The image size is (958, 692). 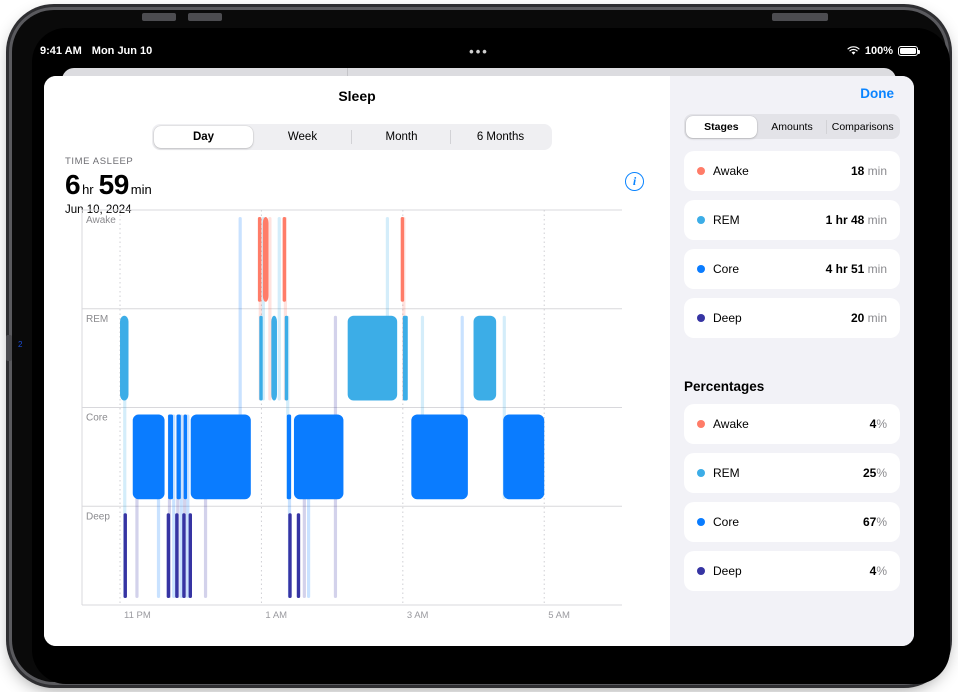 I want to click on volume-down-button, so click(x=205, y=17).